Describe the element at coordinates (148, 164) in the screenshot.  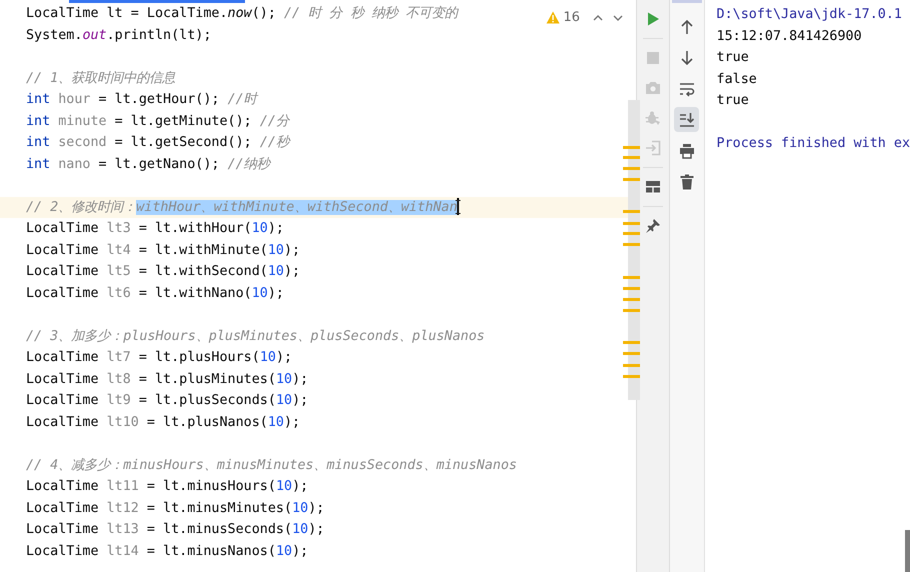
I see `code-line: int nano = lt.getNano(); //纳秒` at that location.